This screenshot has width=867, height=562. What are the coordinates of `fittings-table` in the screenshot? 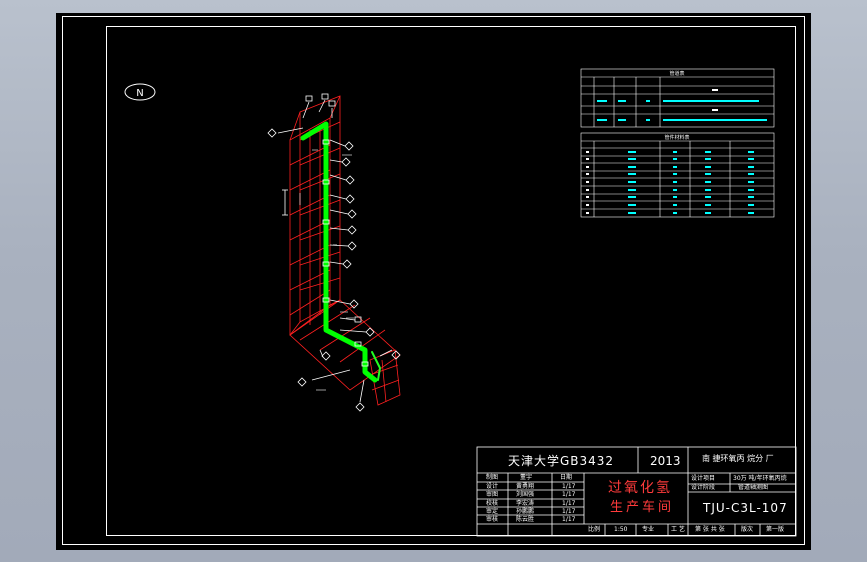 It's located at (677, 175).